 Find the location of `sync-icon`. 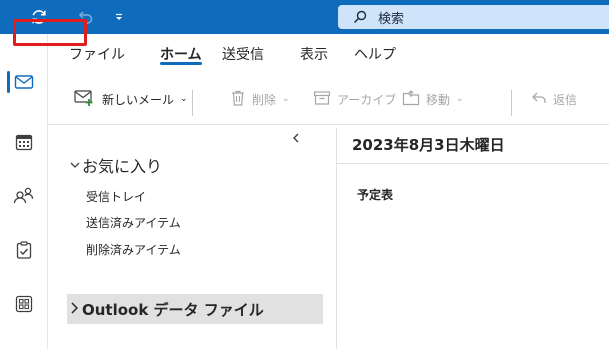

sync-icon is located at coordinates (39, 17).